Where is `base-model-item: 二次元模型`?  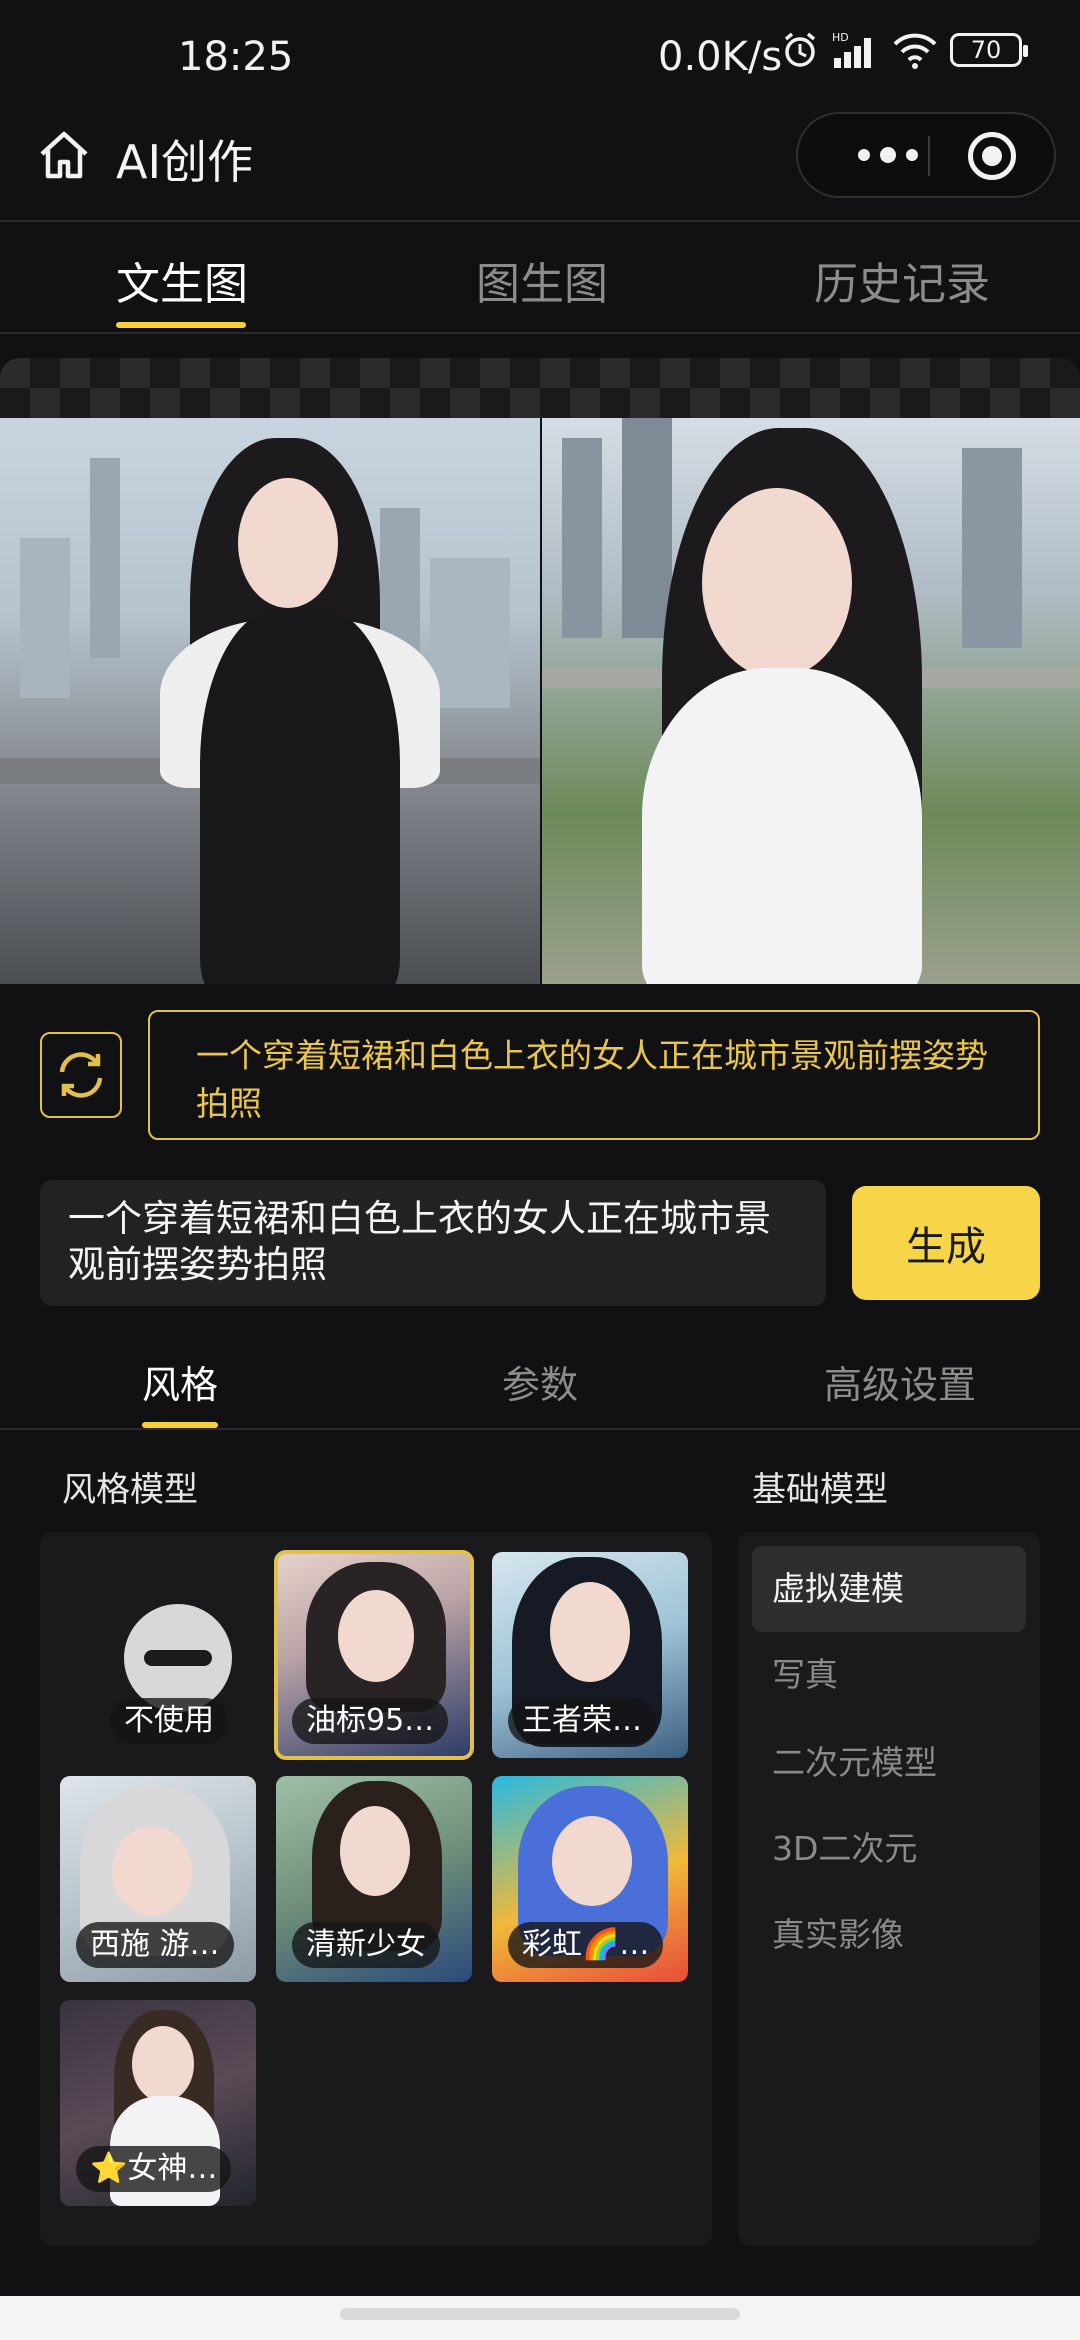 base-model-item: 二次元模型 is located at coordinates (889, 1763).